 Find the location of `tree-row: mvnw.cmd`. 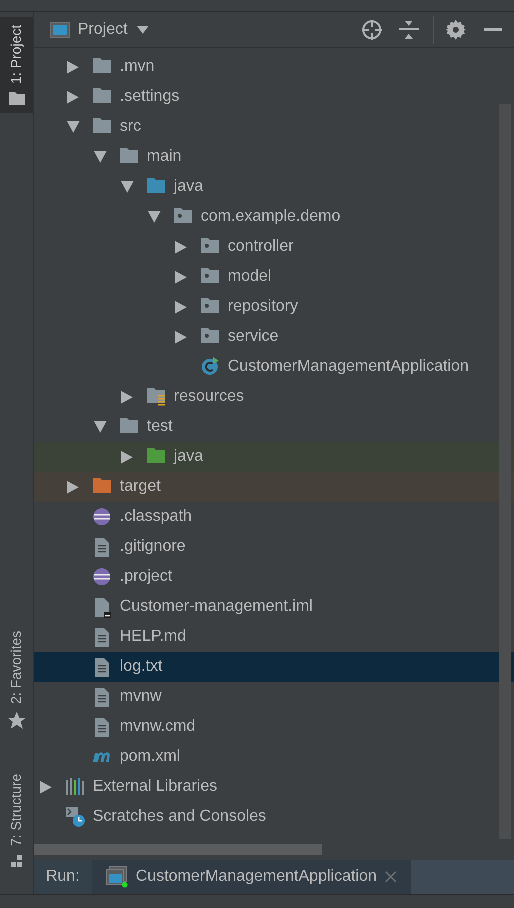

tree-row: mvnw.cmd is located at coordinates (274, 727).